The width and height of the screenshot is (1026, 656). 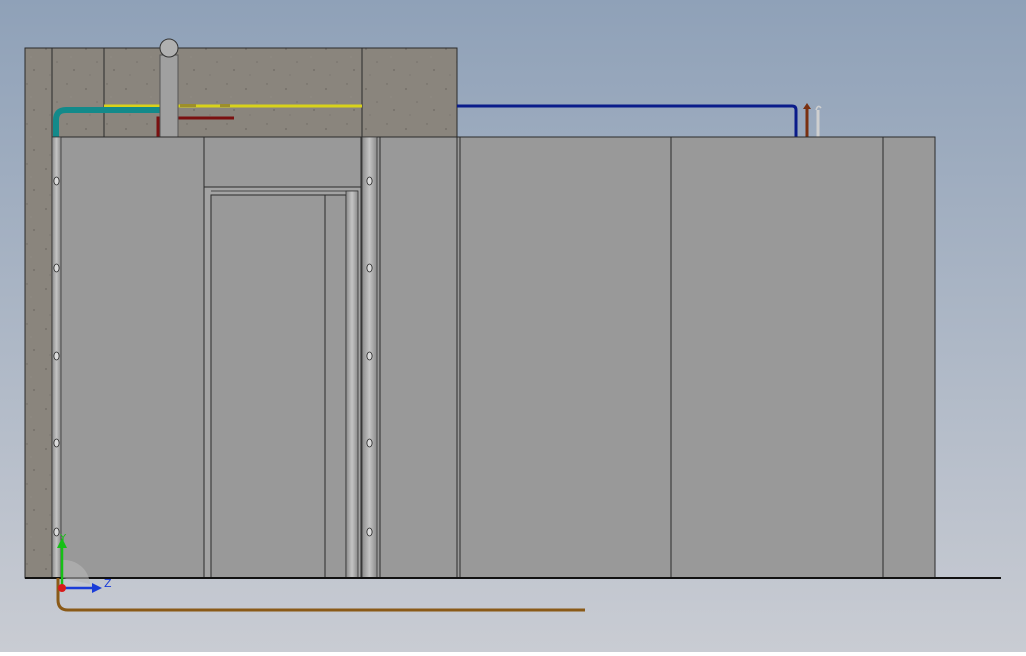 What do you see at coordinates (352, 384) in the screenshot?
I see `door-jamb` at bounding box center [352, 384].